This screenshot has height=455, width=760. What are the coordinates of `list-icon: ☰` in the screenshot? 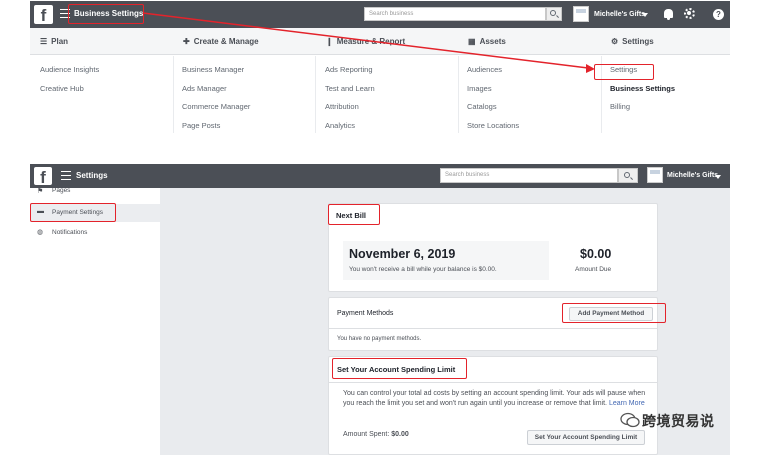 It's located at (44, 41).